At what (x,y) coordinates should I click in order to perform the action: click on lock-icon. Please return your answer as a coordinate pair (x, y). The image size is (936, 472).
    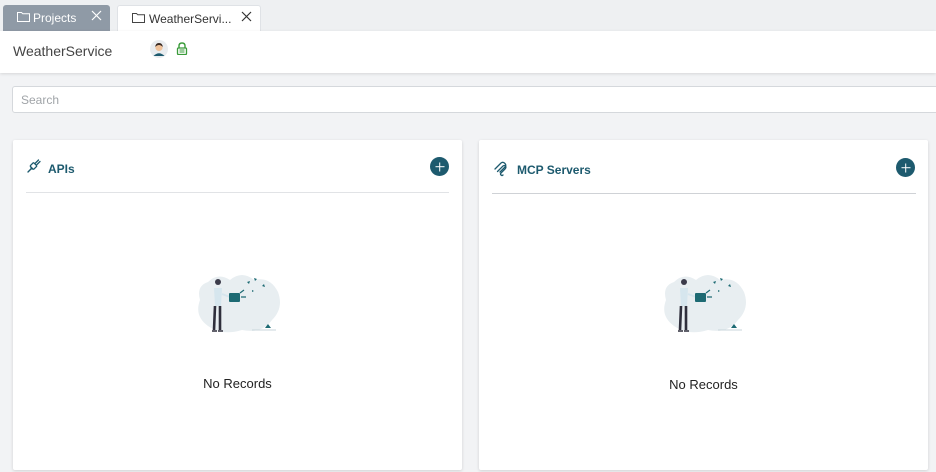
    Looking at the image, I should click on (182, 48).